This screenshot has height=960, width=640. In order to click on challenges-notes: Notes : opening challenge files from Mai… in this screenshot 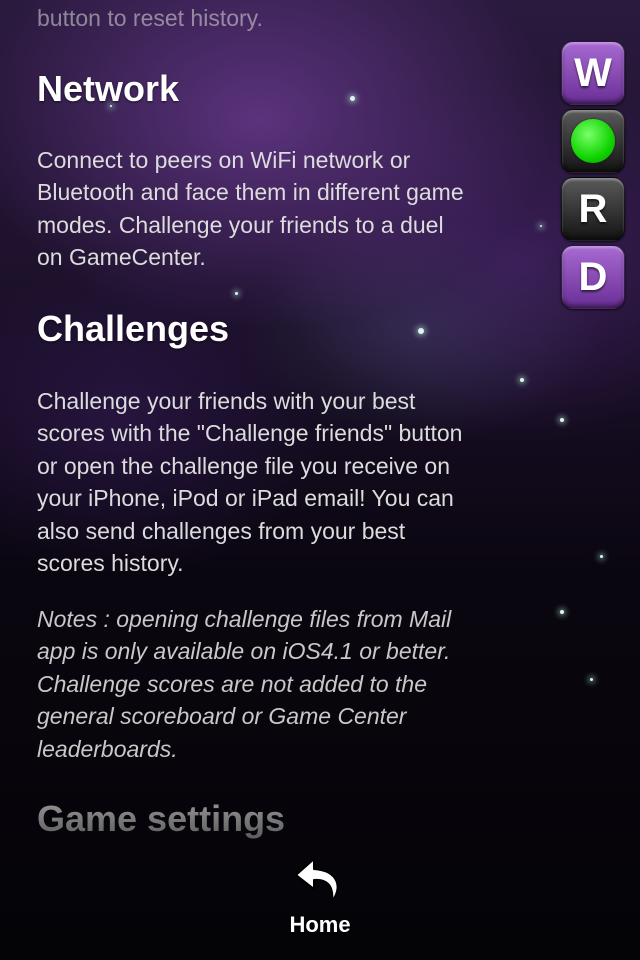, I will do `click(244, 684)`.